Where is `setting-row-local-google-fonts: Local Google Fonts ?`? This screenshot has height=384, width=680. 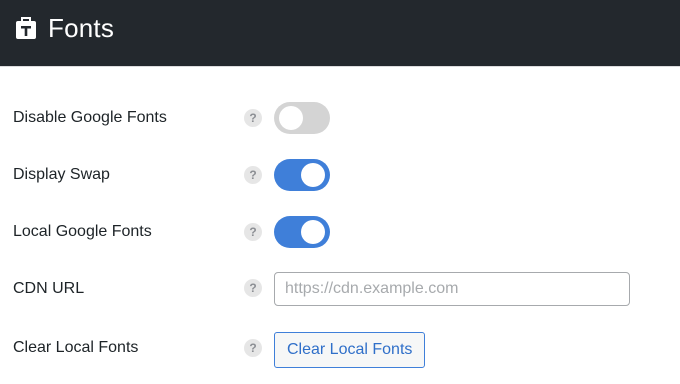 setting-row-local-google-fonts: Local Google Fonts ? is located at coordinates (340, 232).